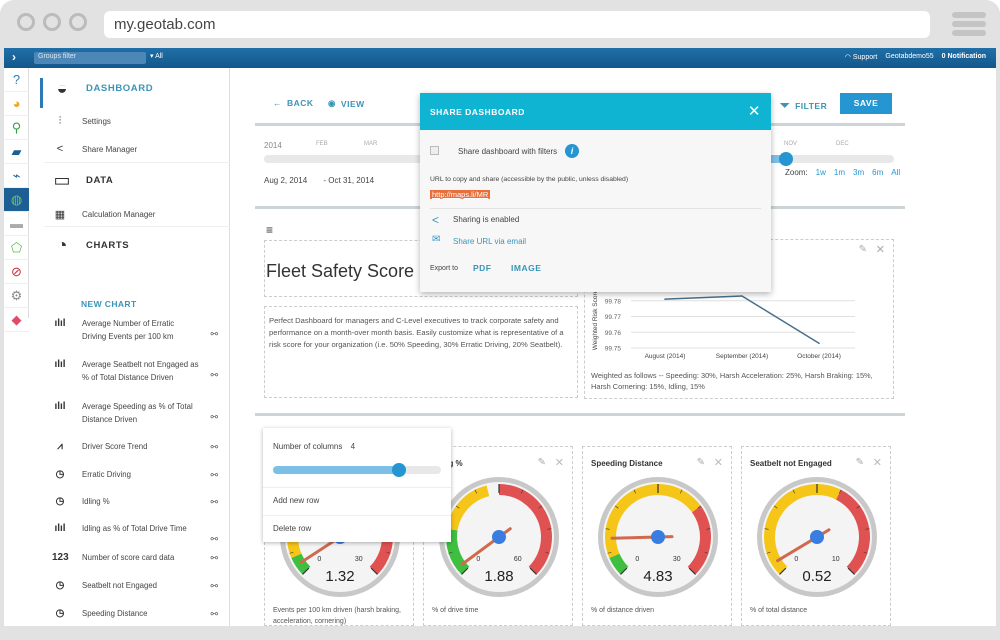 Image resolution: width=1000 pixels, height=640 pixels. Describe the element at coordinates (140, 502) in the screenshot. I see `chart-list-item: ◷ Idling % ⚯` at that location.